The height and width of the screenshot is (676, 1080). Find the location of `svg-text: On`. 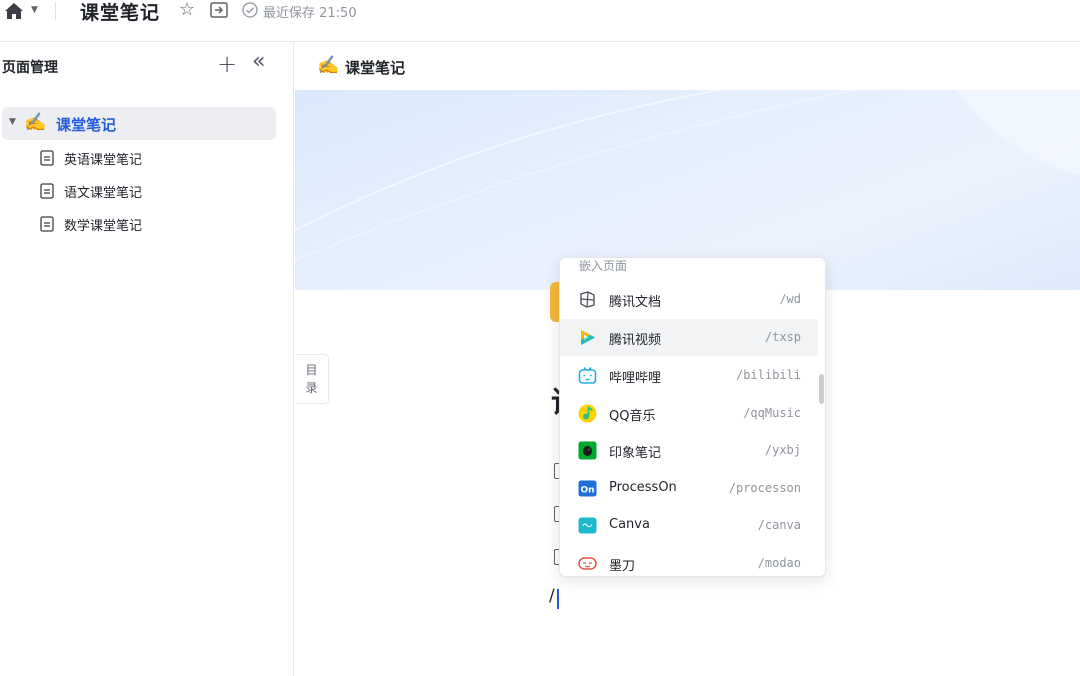

svg-text: On is located at coordinates (587, 491).